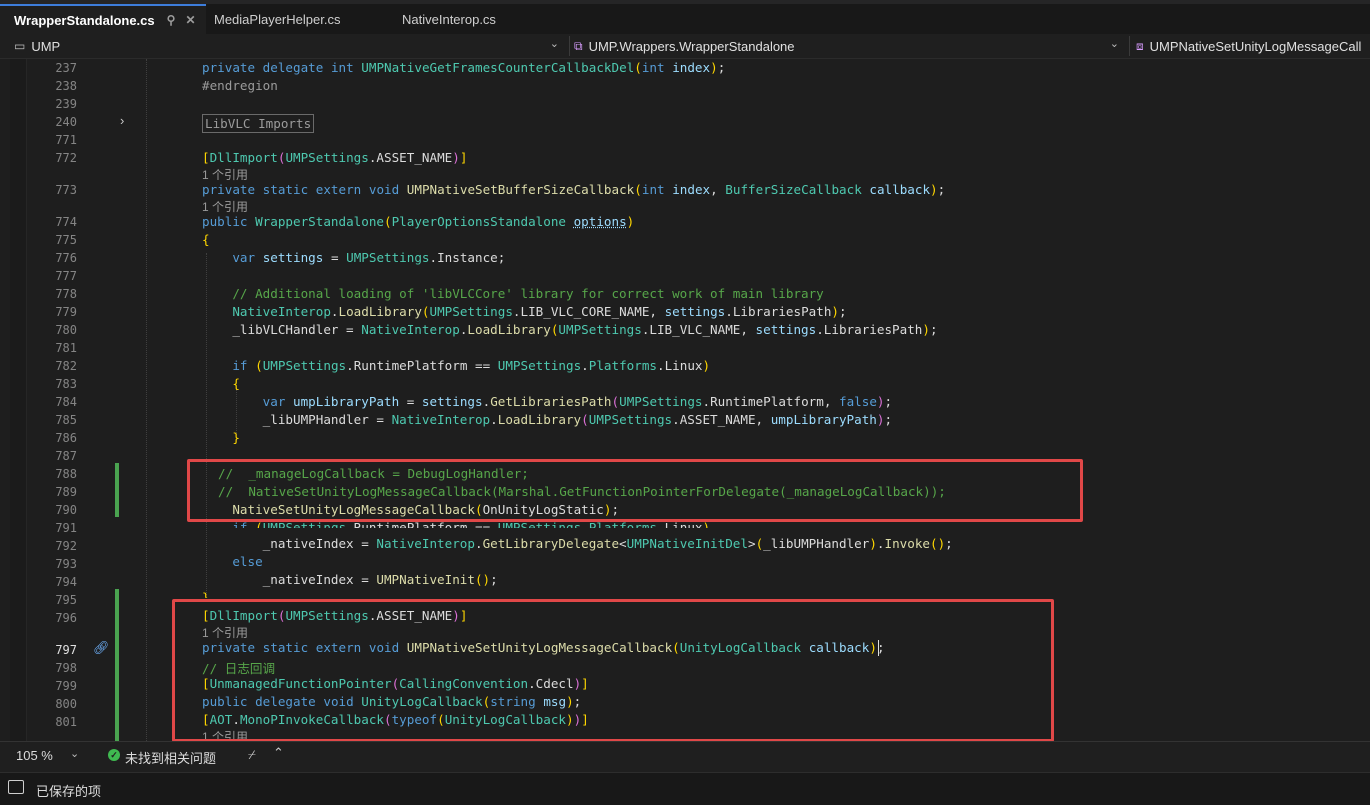  What do you see at coordinates (66, 722) in the screenshot?
I see `line-number: 801` at bounding box center [66, 722].